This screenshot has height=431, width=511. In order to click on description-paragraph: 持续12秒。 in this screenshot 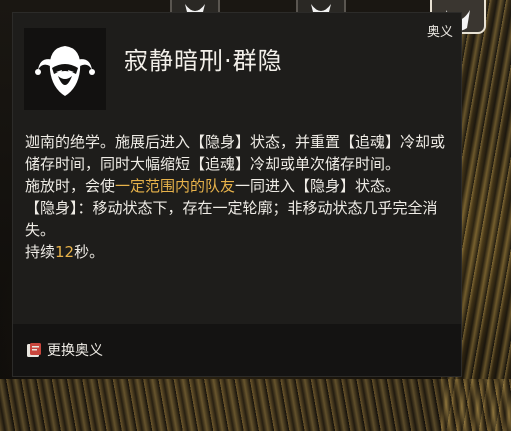, I will do `click(239, 252)`.